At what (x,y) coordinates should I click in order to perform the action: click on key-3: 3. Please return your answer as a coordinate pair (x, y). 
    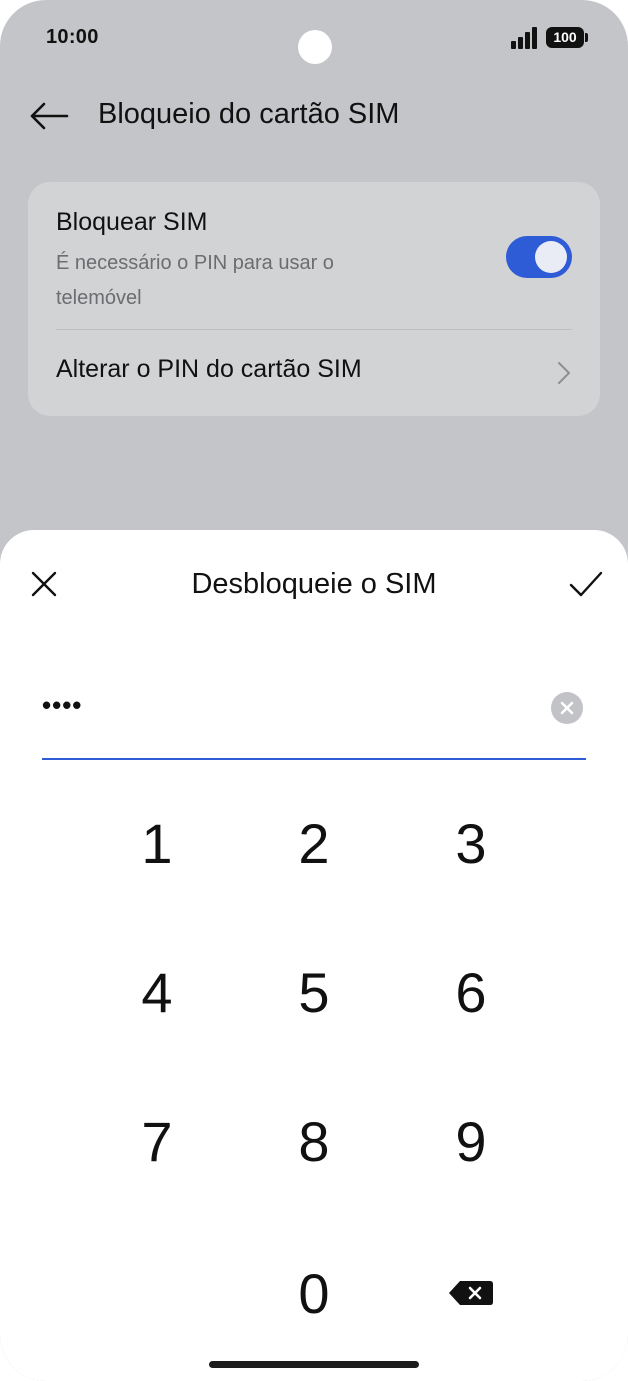
    Looking at the image, I should click on (471, 843).